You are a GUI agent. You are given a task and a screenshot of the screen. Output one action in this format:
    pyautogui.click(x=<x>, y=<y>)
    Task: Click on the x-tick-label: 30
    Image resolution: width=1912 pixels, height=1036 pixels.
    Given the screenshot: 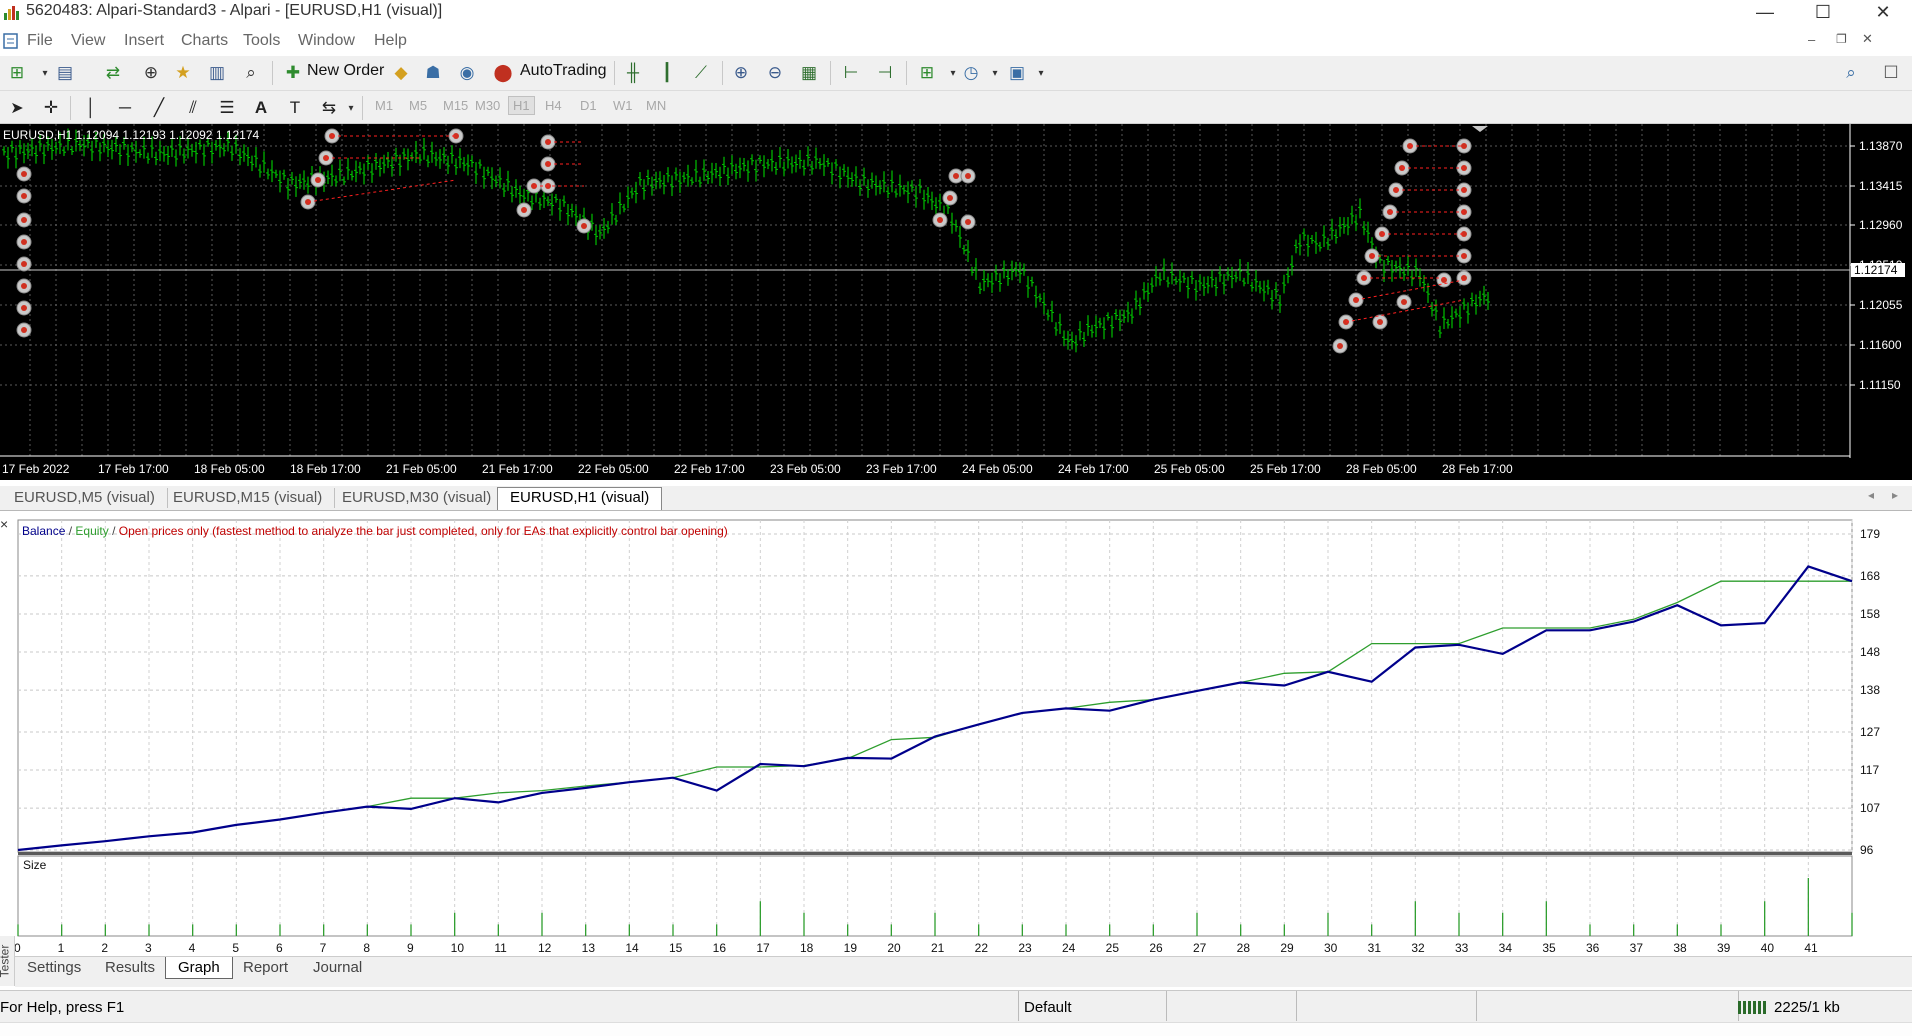 What is the action you would take?
    pyautogui.click(x=1331, y=948)
    